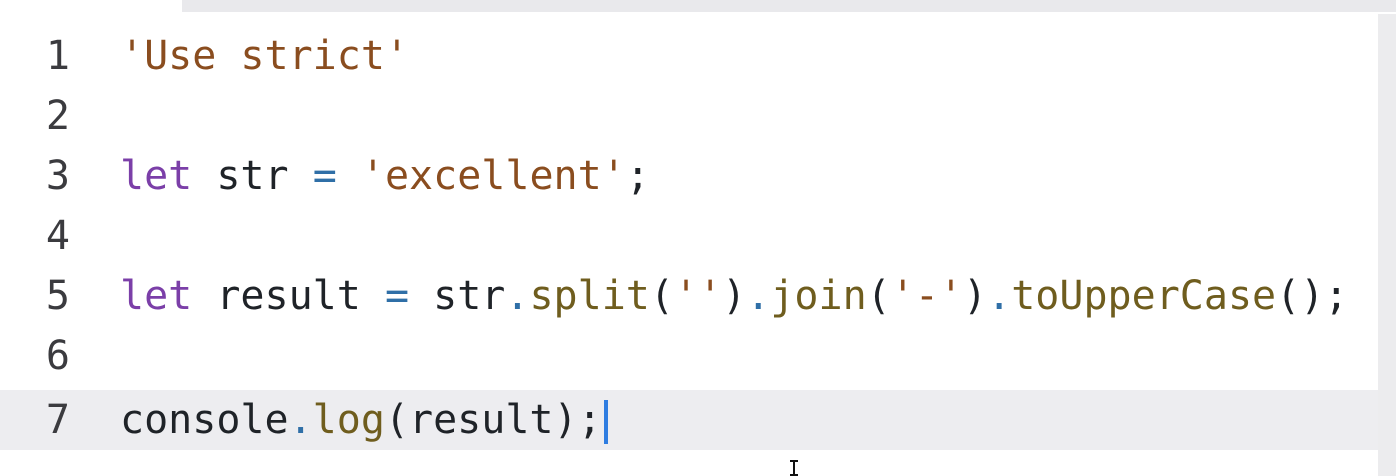 Image resolution: width=1396 pixels, height=476 pixels. What do you see at coordinates (57, 420) in the screenshot?
I see `line-number: 7` at bounding box center [57, 420].